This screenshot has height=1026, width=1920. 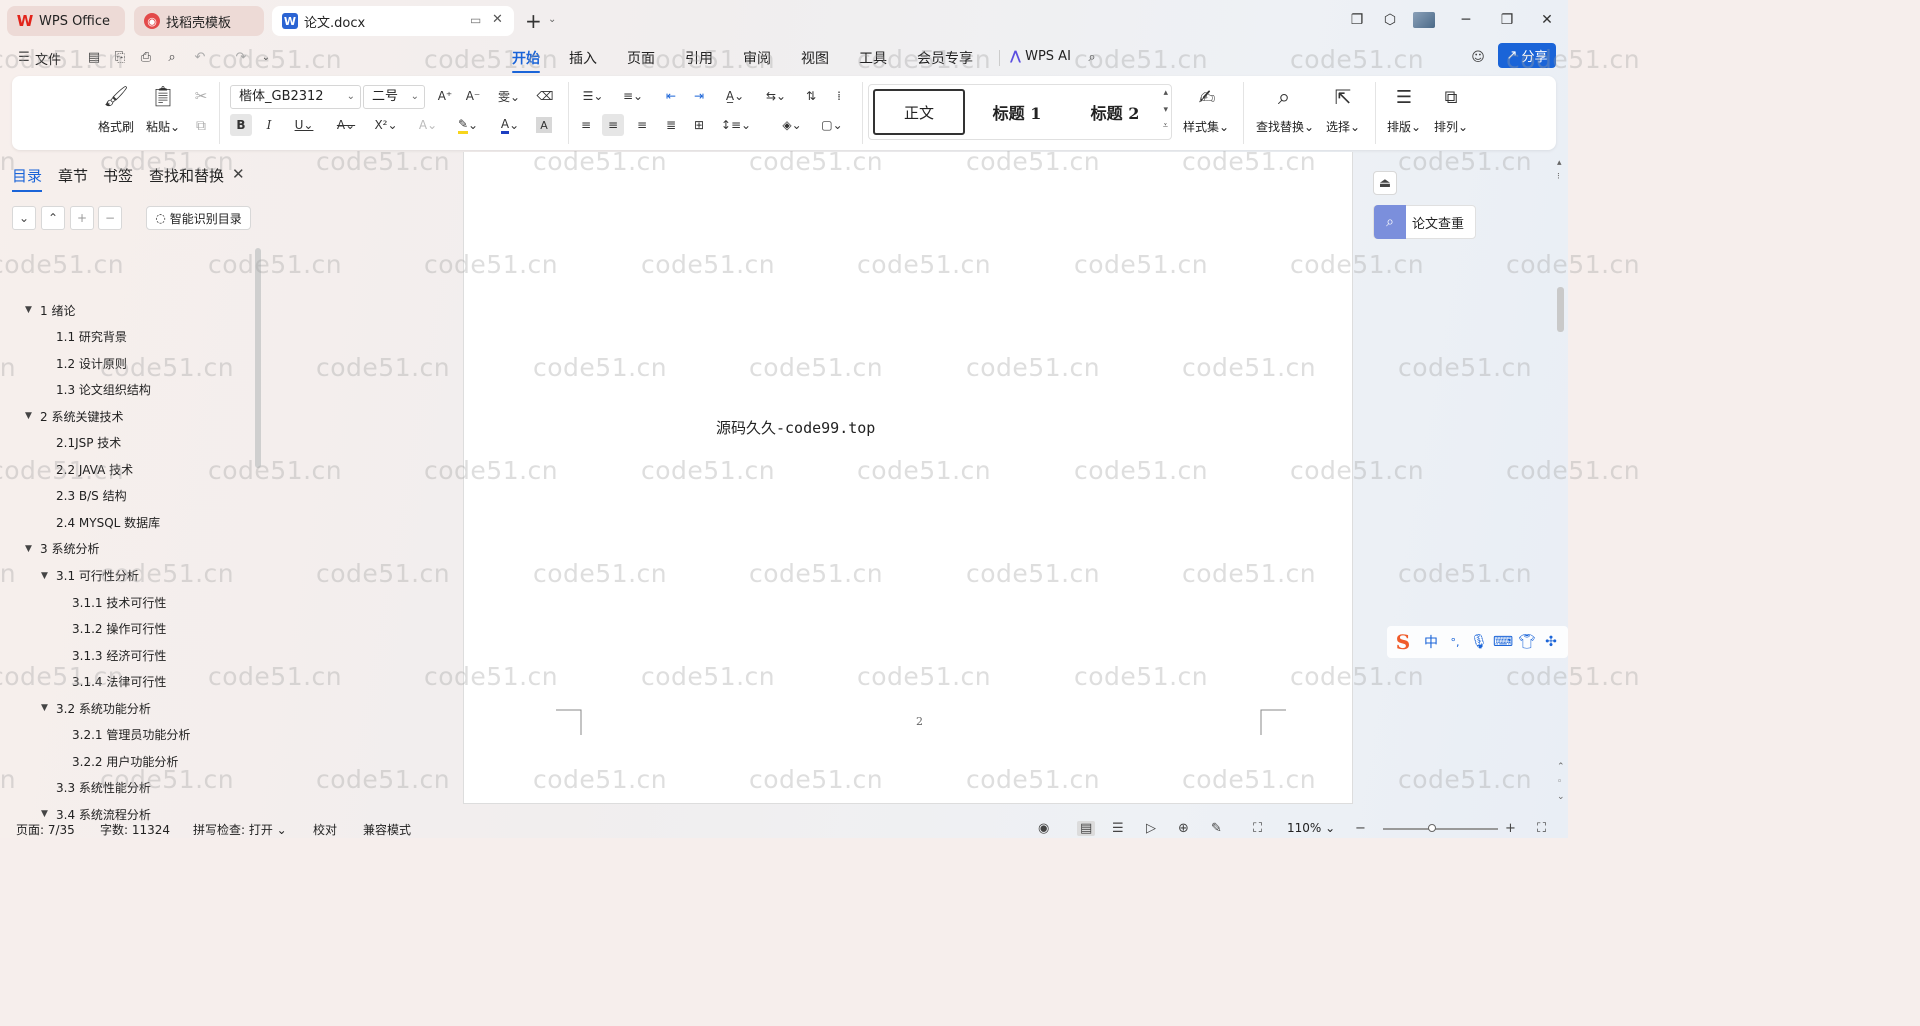 I want to click on style-heading-1: 标题 1, so click(x=1017, y=112).